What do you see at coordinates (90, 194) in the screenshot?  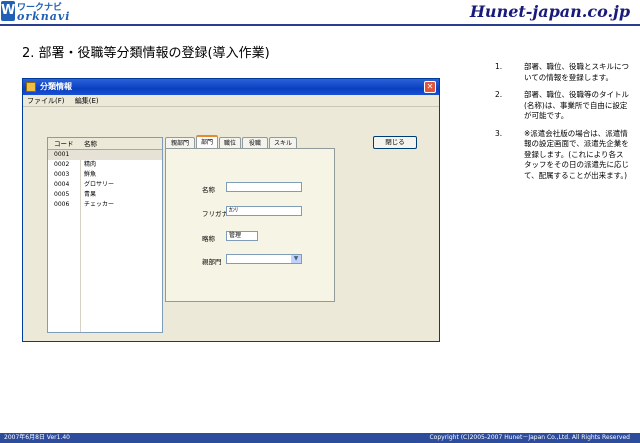 I see `row-name: 青果` at bounding box center [90, 194].